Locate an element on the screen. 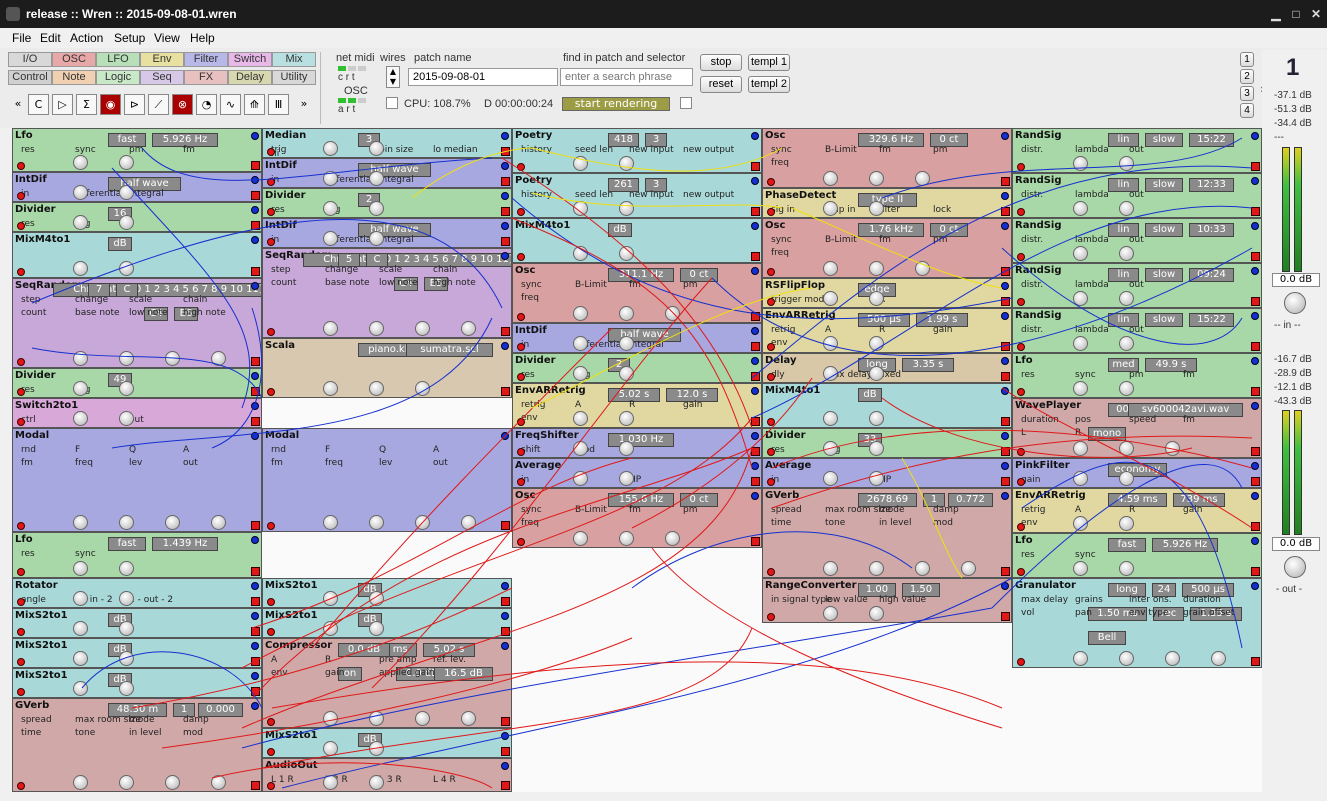 The width and height of the screenshot is (1327, 801). category-tab-switch: Switch is located at coordinates (250, 59).